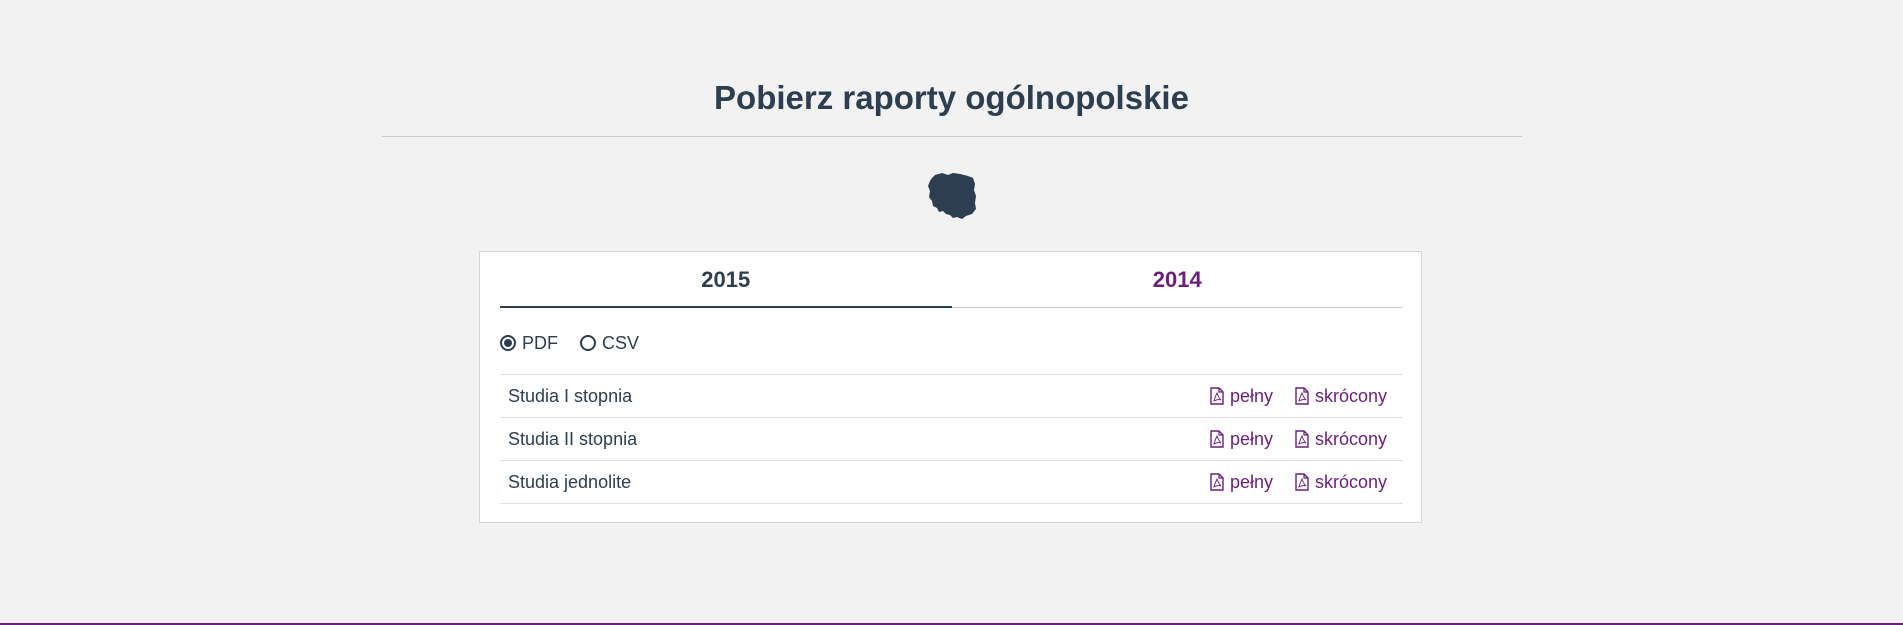 This screenshot has height=625, width=1903. I want to click on format-option-pdf: PDF, so click(529, 343).